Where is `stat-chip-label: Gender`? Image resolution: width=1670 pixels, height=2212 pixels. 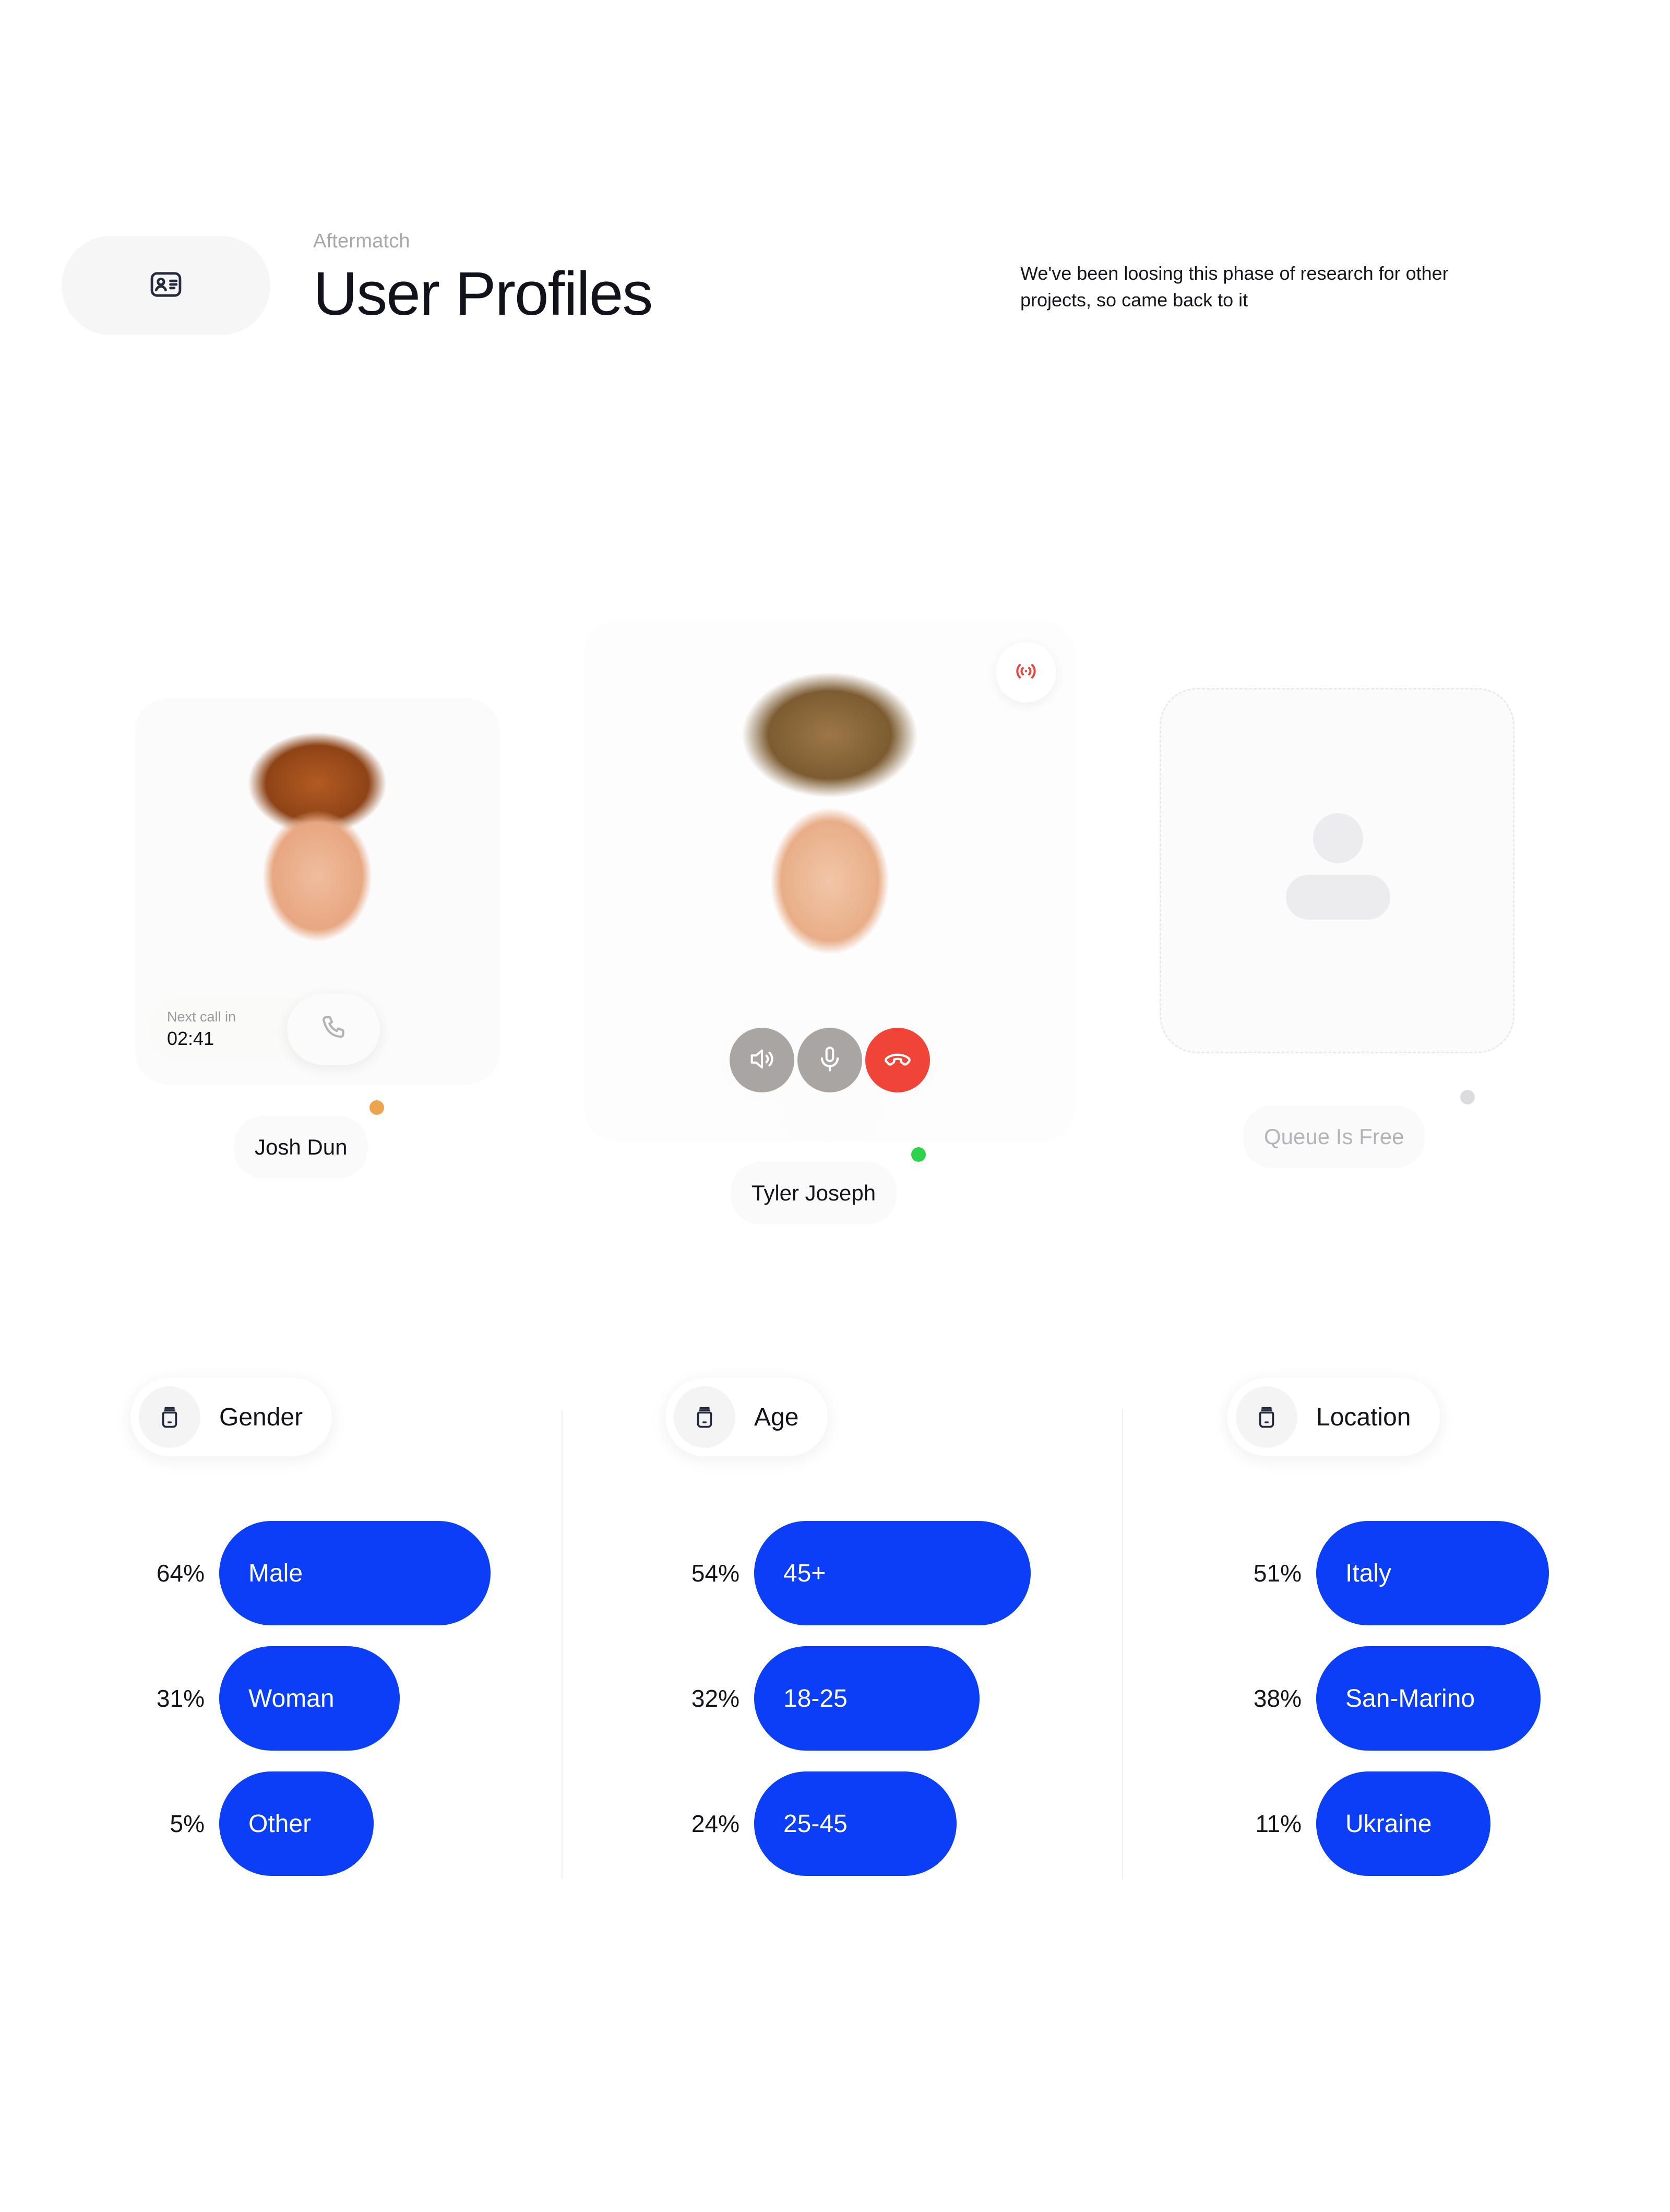
stat-chip-label: Gender is located at coordinates (261, 1417).